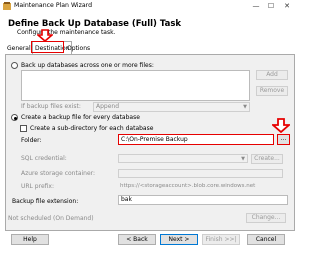 The height and width of the screenshot is (254, 320). I want to click on create-file-radio, so click(14, 117).